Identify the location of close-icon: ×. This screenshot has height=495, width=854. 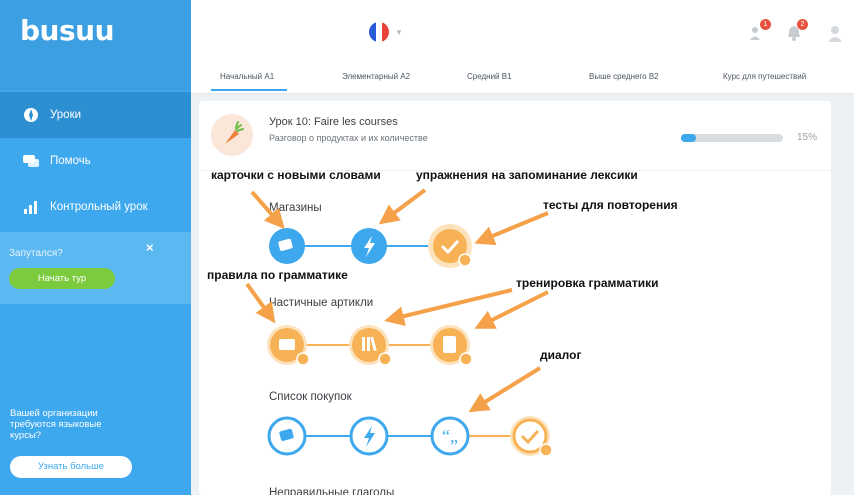
(150, 247).